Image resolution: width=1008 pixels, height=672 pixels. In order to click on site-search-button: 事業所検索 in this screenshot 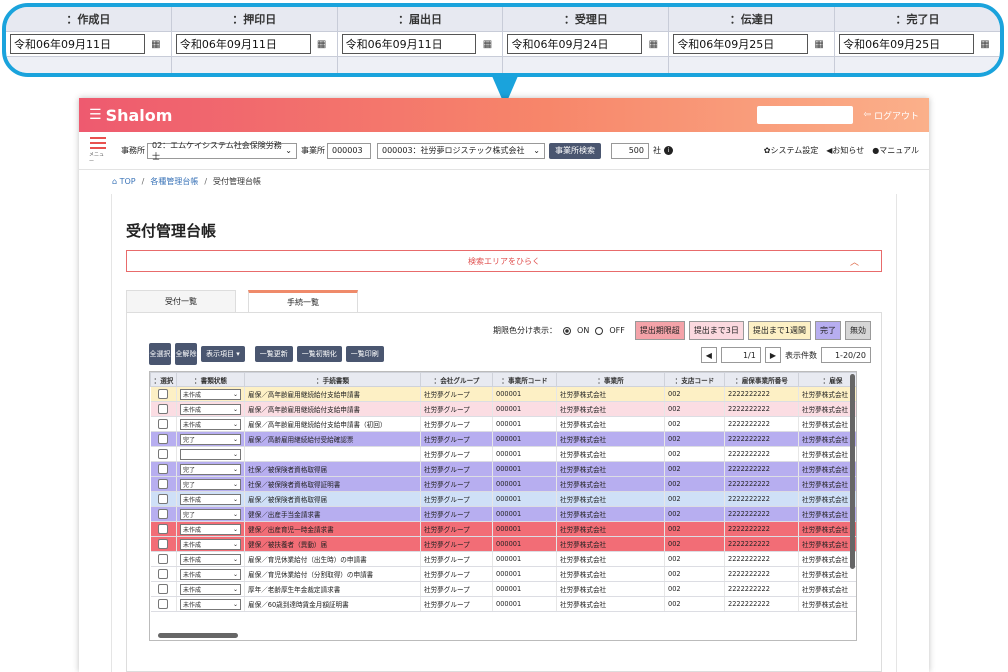, I will do `click(575, 150)`.